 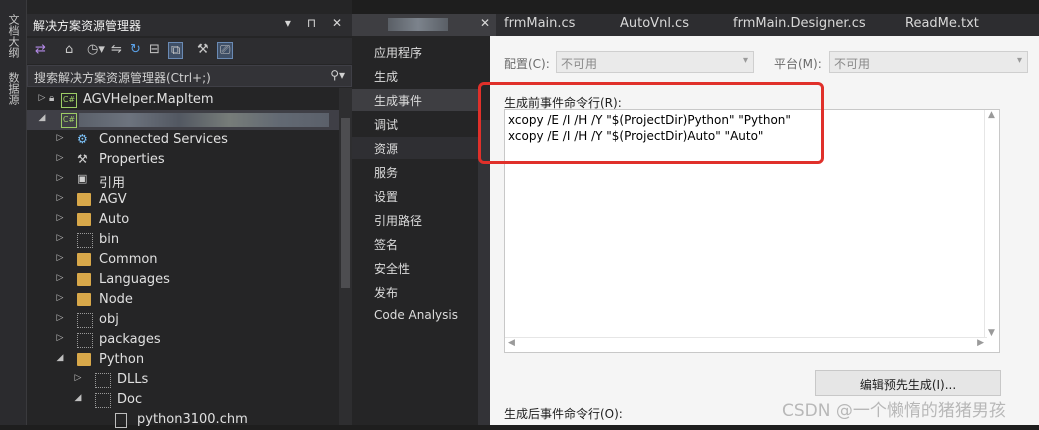 I want to click on tree-item-label: AGVHelper.MapItem, so click(x=148, y=99).